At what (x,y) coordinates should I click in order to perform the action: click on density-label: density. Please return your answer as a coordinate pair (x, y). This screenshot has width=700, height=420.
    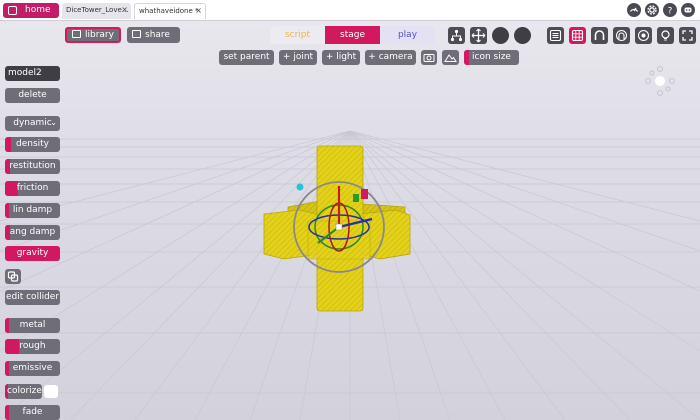
    Looking at the image, I should click on (32, 144).